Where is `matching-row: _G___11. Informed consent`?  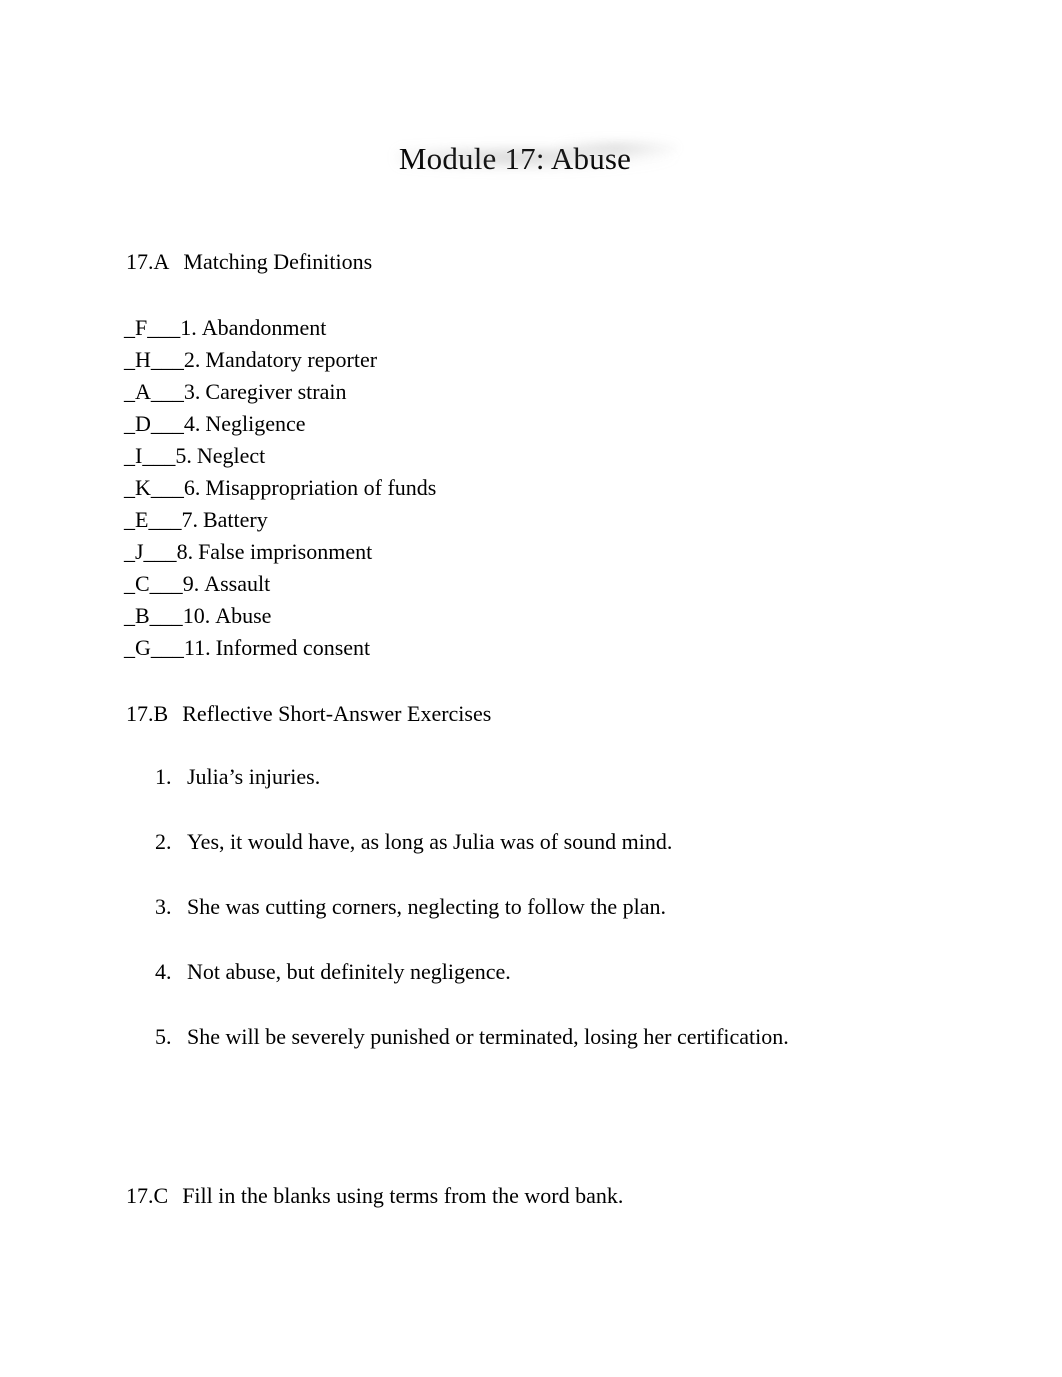
matching-row: _G___11. Informed consent is located at coordinates (280, 648).